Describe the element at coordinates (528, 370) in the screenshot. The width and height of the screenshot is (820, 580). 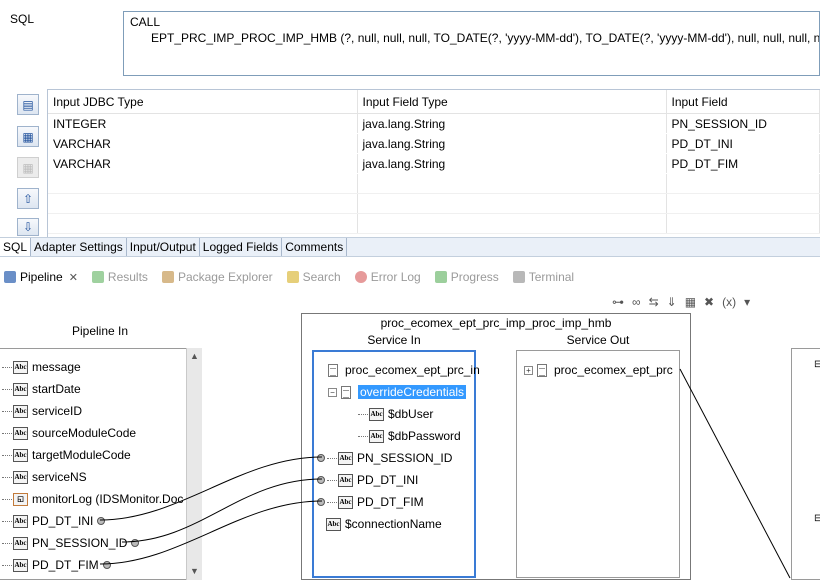
I see `expand-icon: +` at that location.